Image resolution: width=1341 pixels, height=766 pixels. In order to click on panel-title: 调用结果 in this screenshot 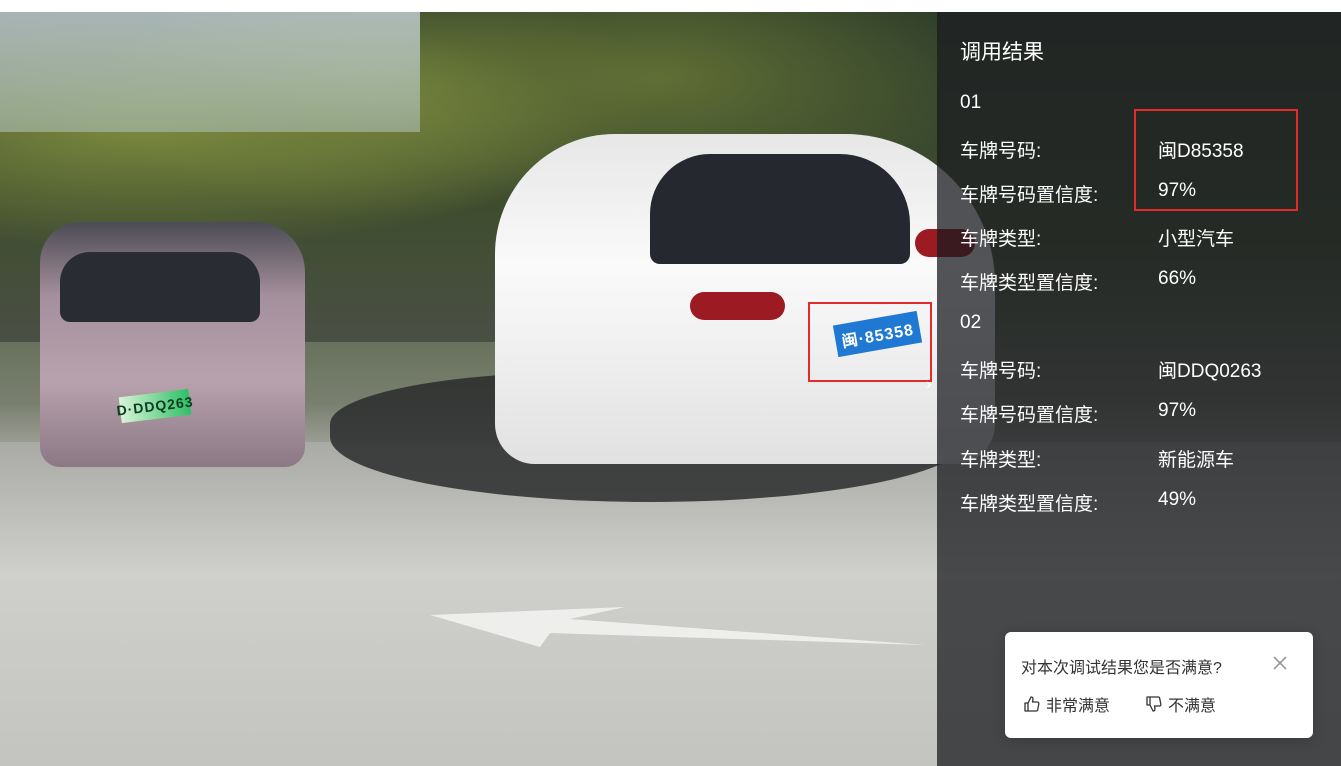, I will do `click(1002, 52)`.